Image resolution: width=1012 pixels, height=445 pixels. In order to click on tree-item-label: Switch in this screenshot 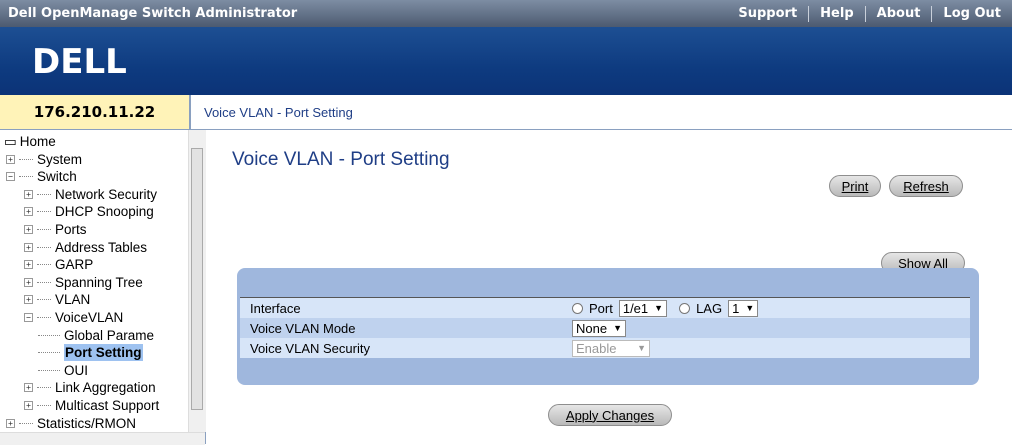, I will do `click(57, 177)`.